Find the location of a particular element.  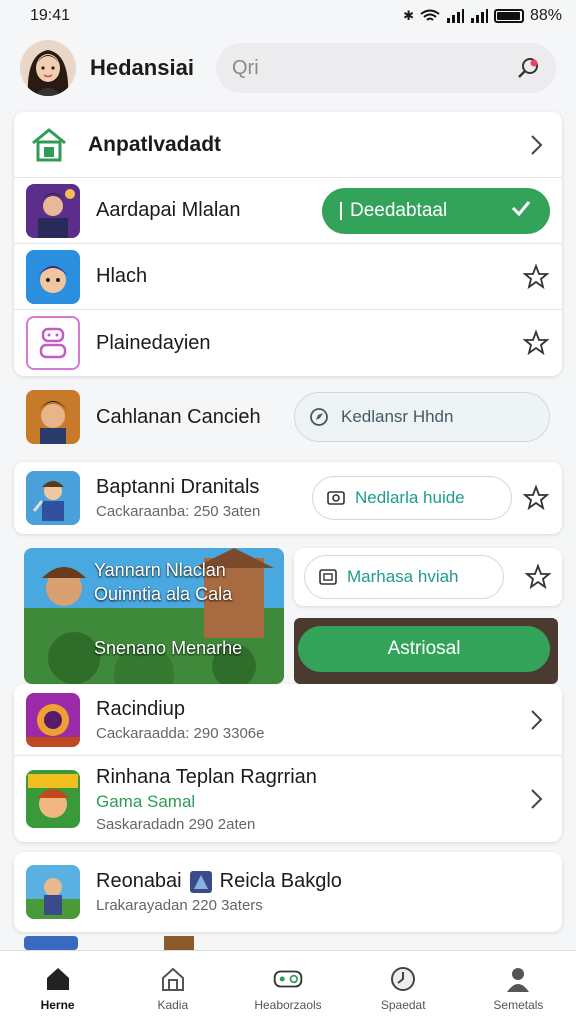

item-title-2: Reicla Bakglo is located at coordinates (280, 881).